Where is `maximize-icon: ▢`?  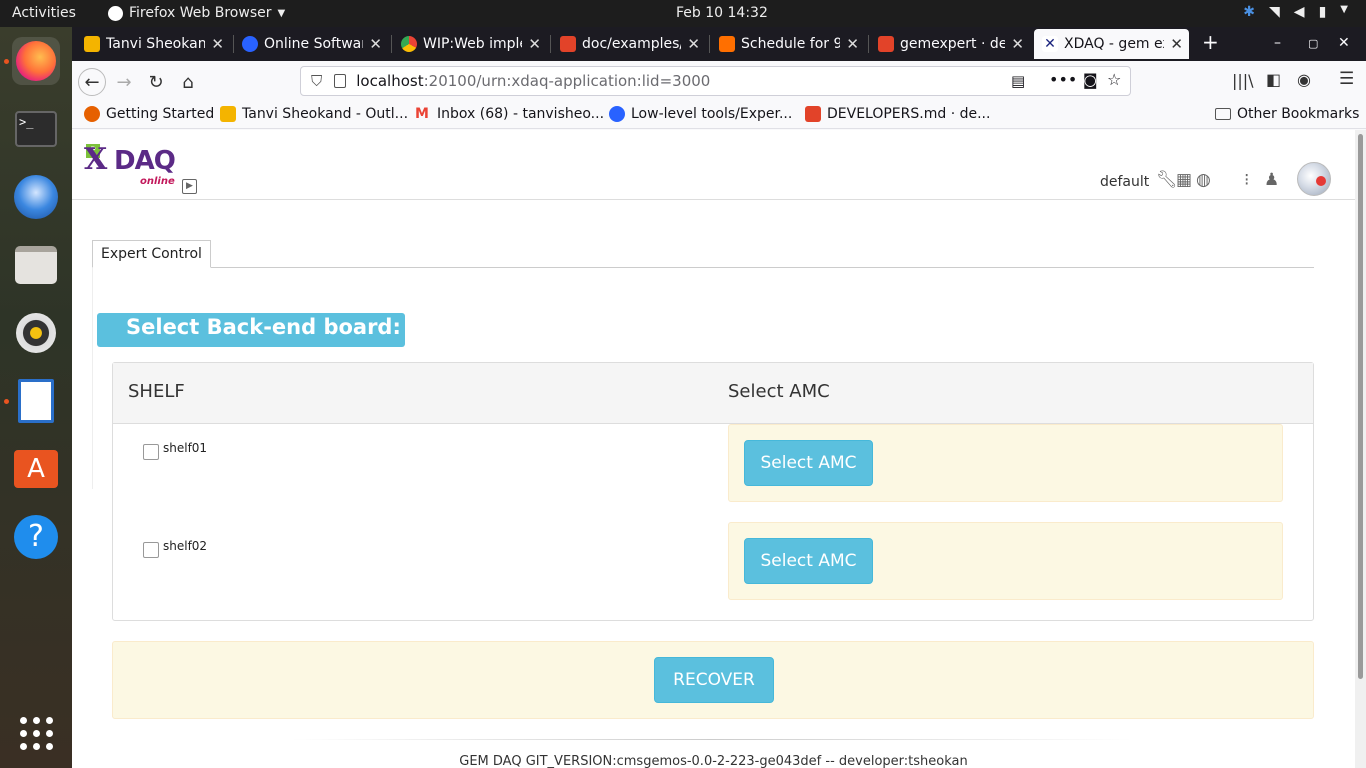
maximize-icon: ▢ is located at coordinates (1313, 43).